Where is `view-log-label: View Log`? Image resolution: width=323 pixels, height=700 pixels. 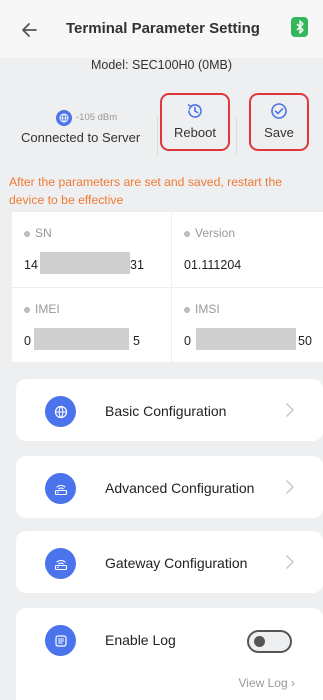 view-log-label: View Log is located at coordinates (263, 683).